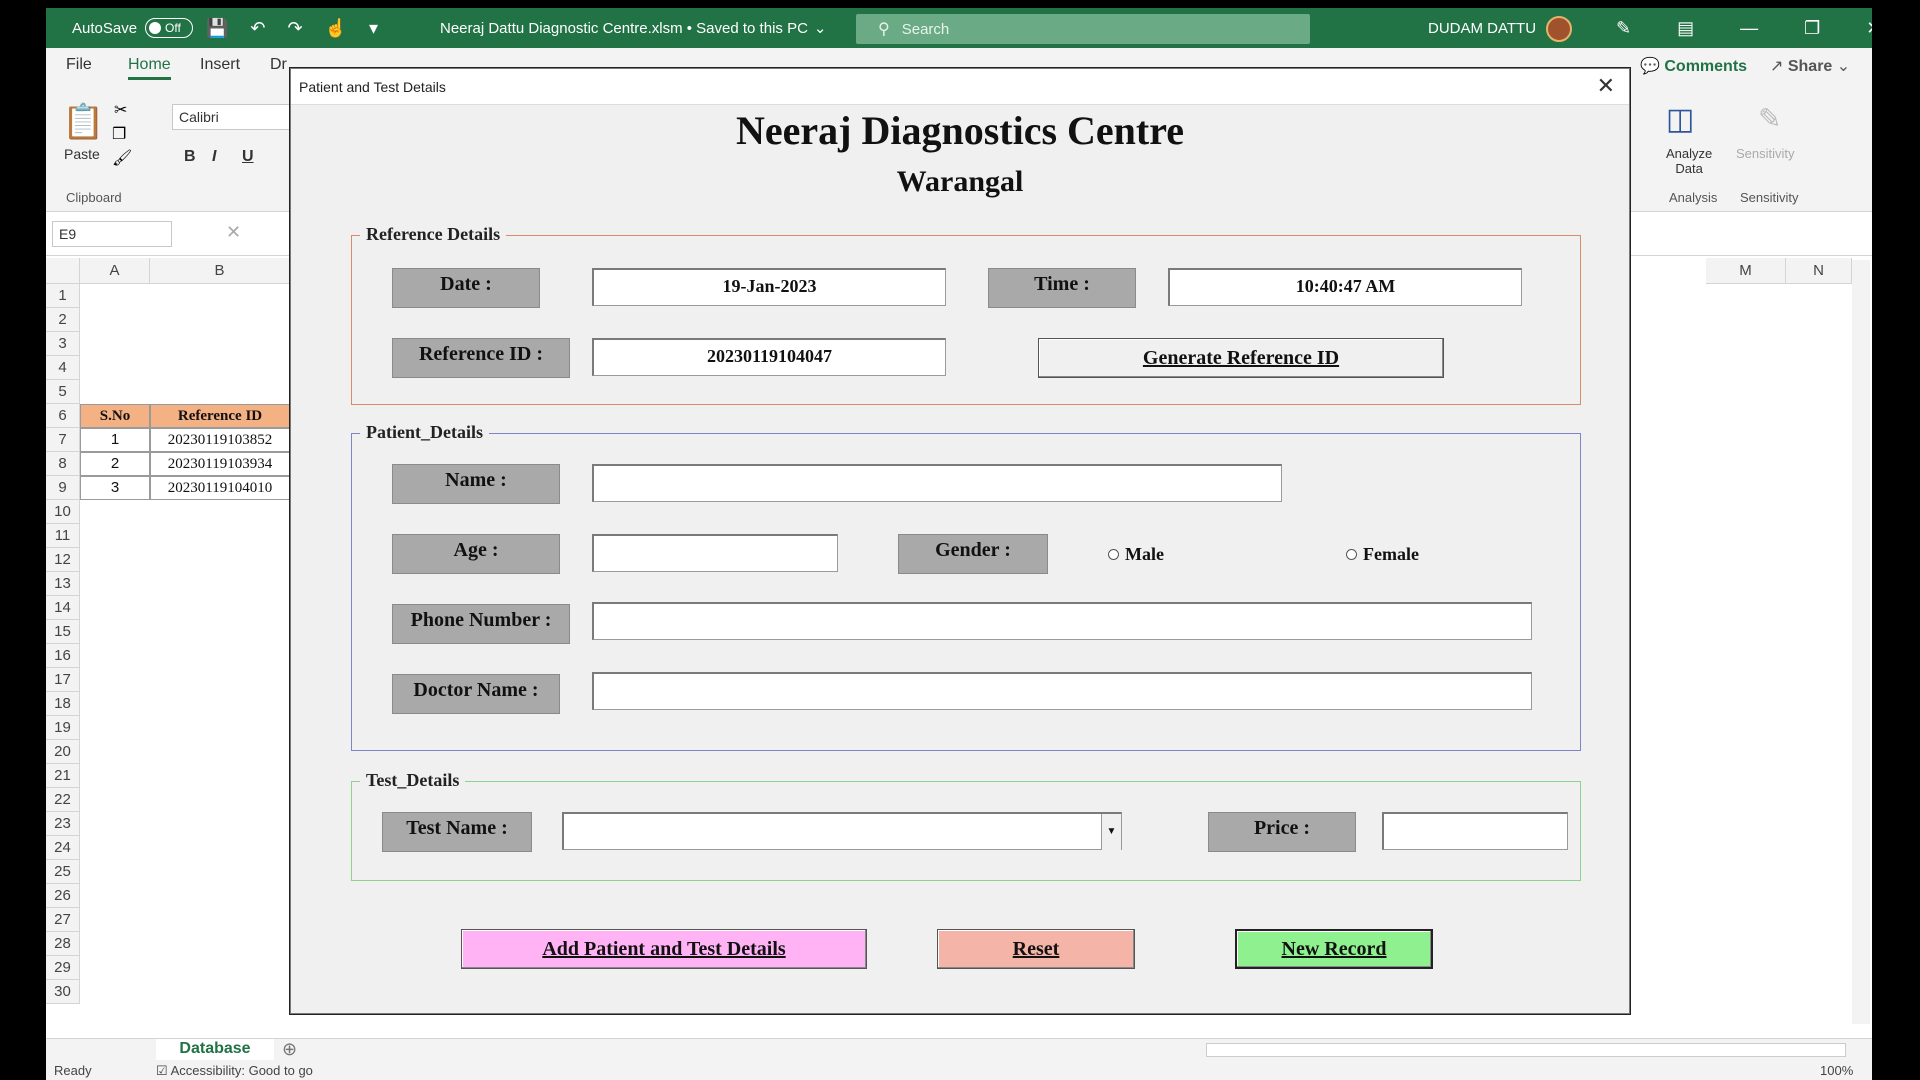 Image resolution: width=1920 pixels, height=1080 pixels. I want to click on table-cell: 2, so click(115, 464).